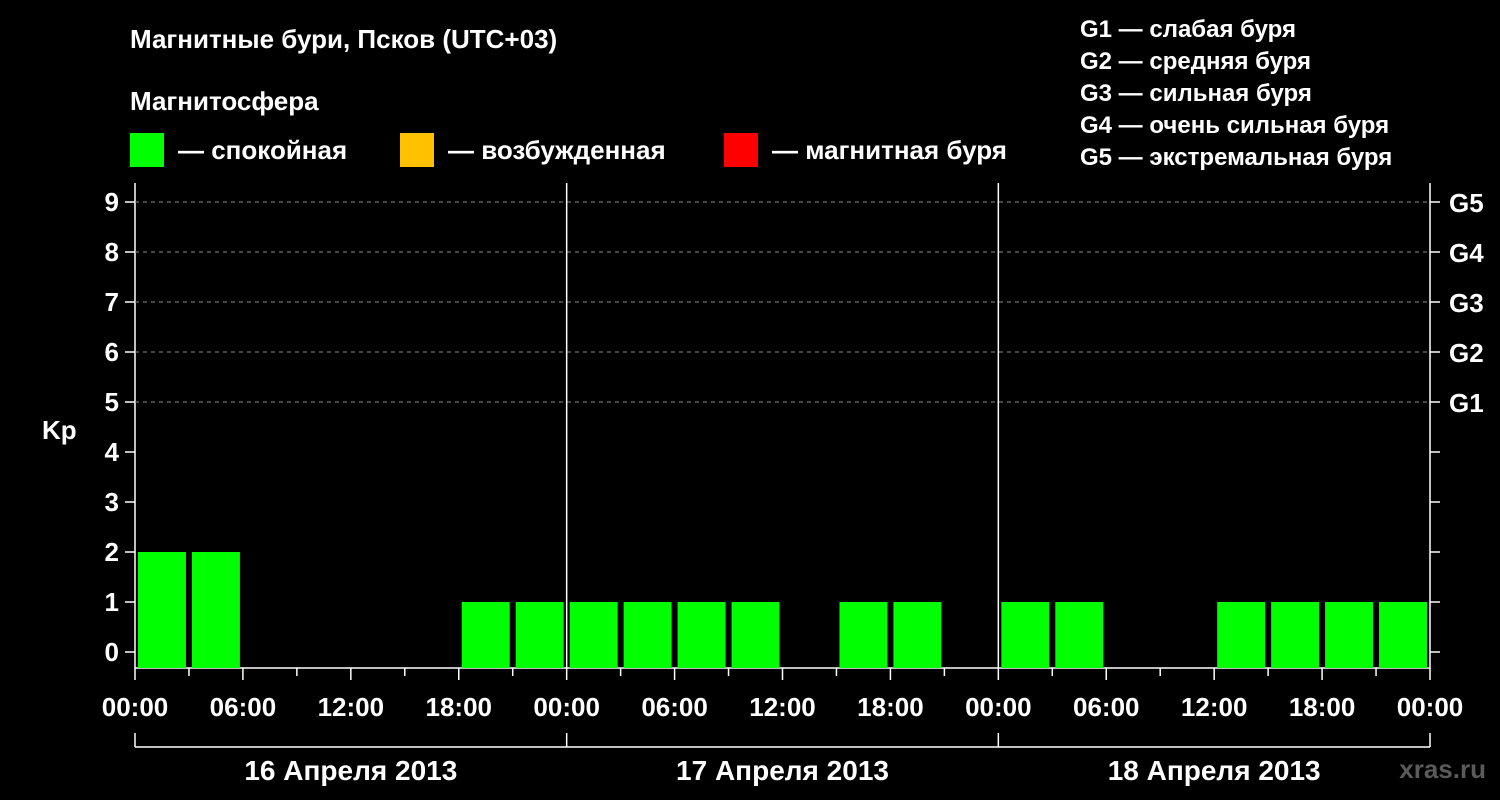  What do you see at coordinates (112, 652) in the screenshot?
I see `y-tick-label: 0` at bounding box center [112, 652].